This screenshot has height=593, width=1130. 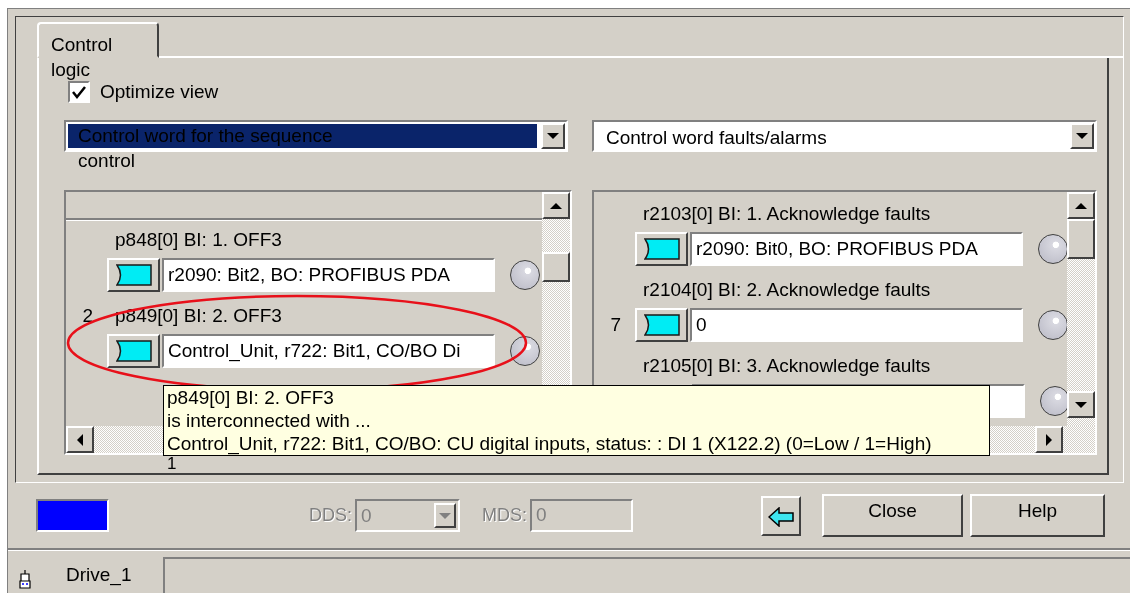 I want to click on dropdown: Control word for the sequence control, so click(x=316, y=146).